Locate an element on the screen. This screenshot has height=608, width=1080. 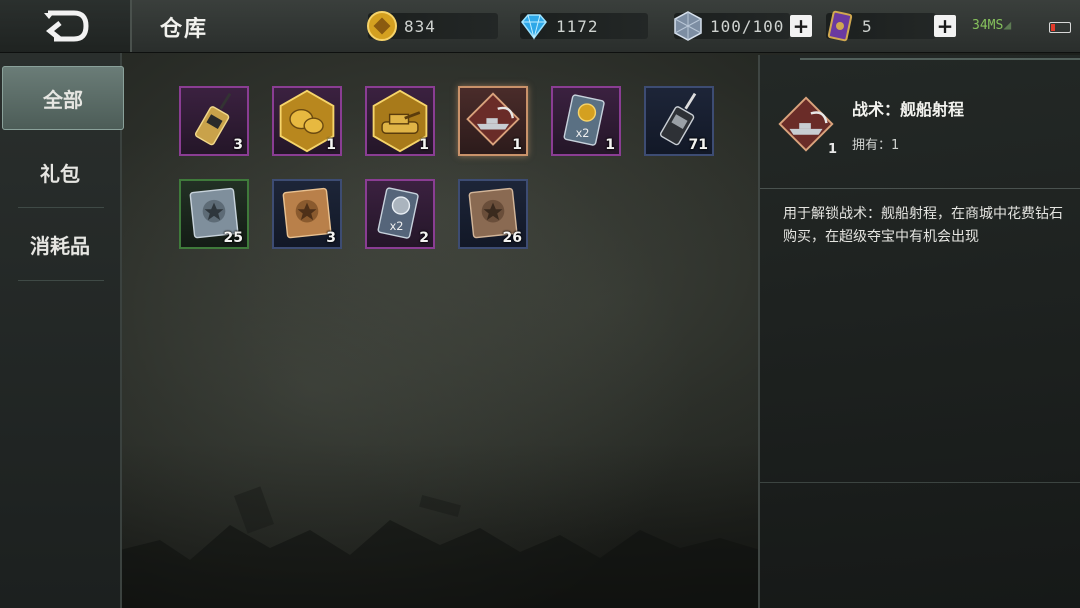
ping-indicator: 34MS◢ is located at coordinates (991, 25).